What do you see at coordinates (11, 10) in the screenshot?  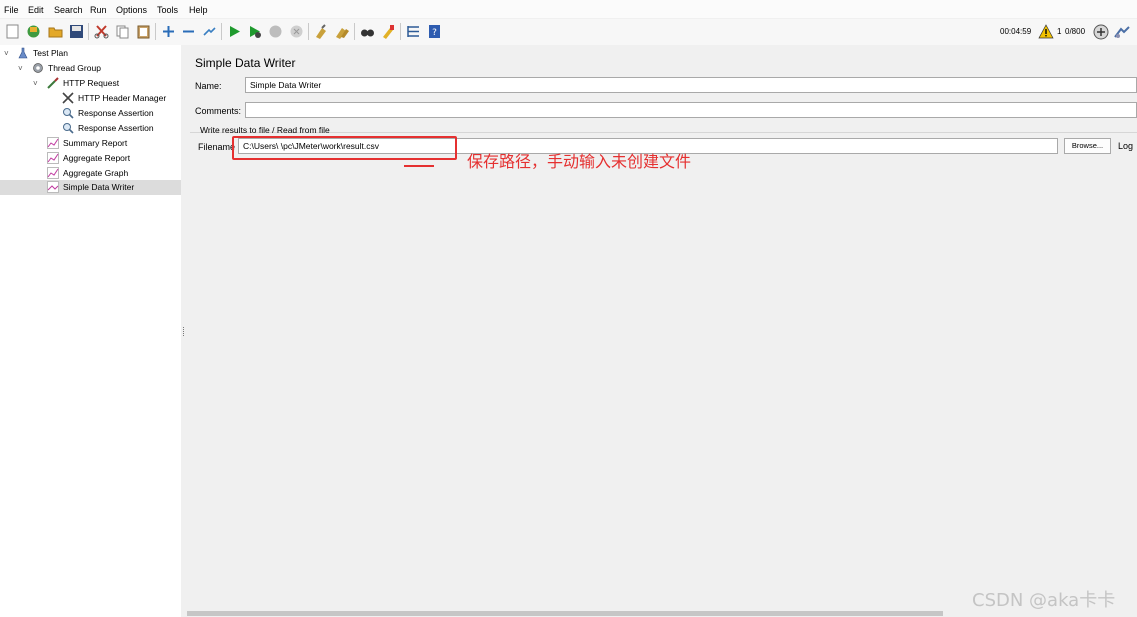 I see `menu-file: File` at bounding box center [11, 10].